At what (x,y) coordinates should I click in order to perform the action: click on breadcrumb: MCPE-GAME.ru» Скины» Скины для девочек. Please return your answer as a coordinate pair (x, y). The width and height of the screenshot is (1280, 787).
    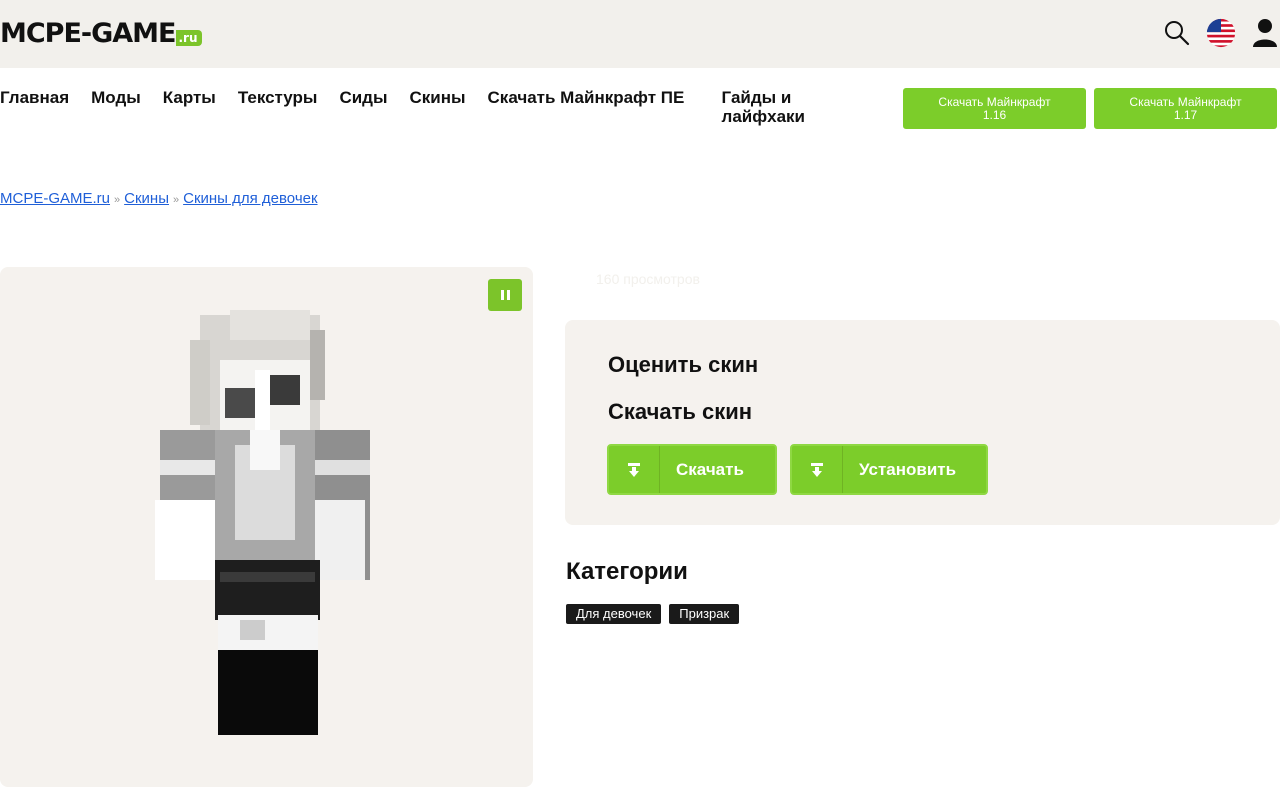
    Looking at the image, I should click on (159, 198).